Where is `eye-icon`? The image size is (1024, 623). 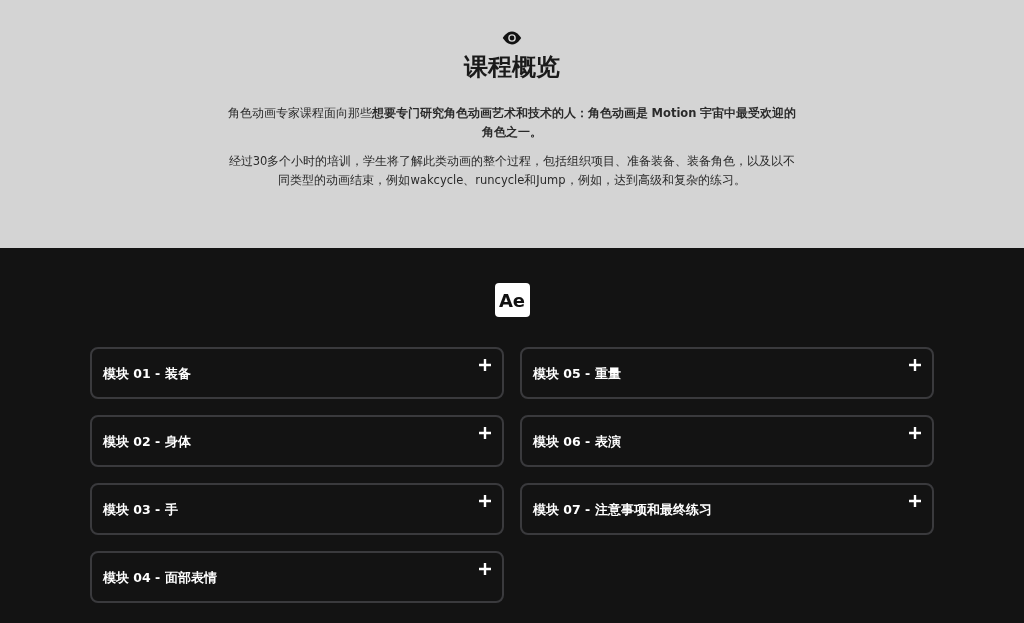 eye-icon is located at coordinates (512, 38).